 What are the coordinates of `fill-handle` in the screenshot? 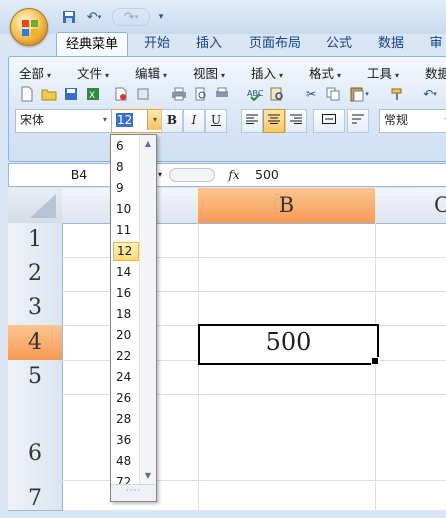 It's located at (375, 361).